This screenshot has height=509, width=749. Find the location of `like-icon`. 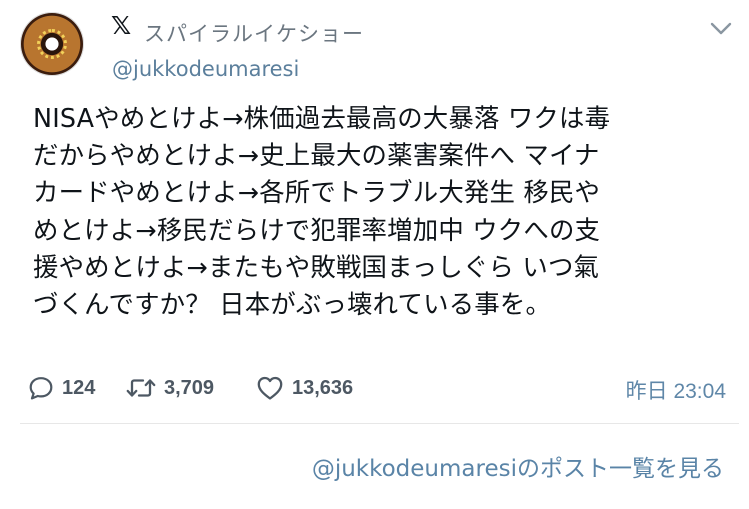

like-icon is located at coordinates (270, 388).